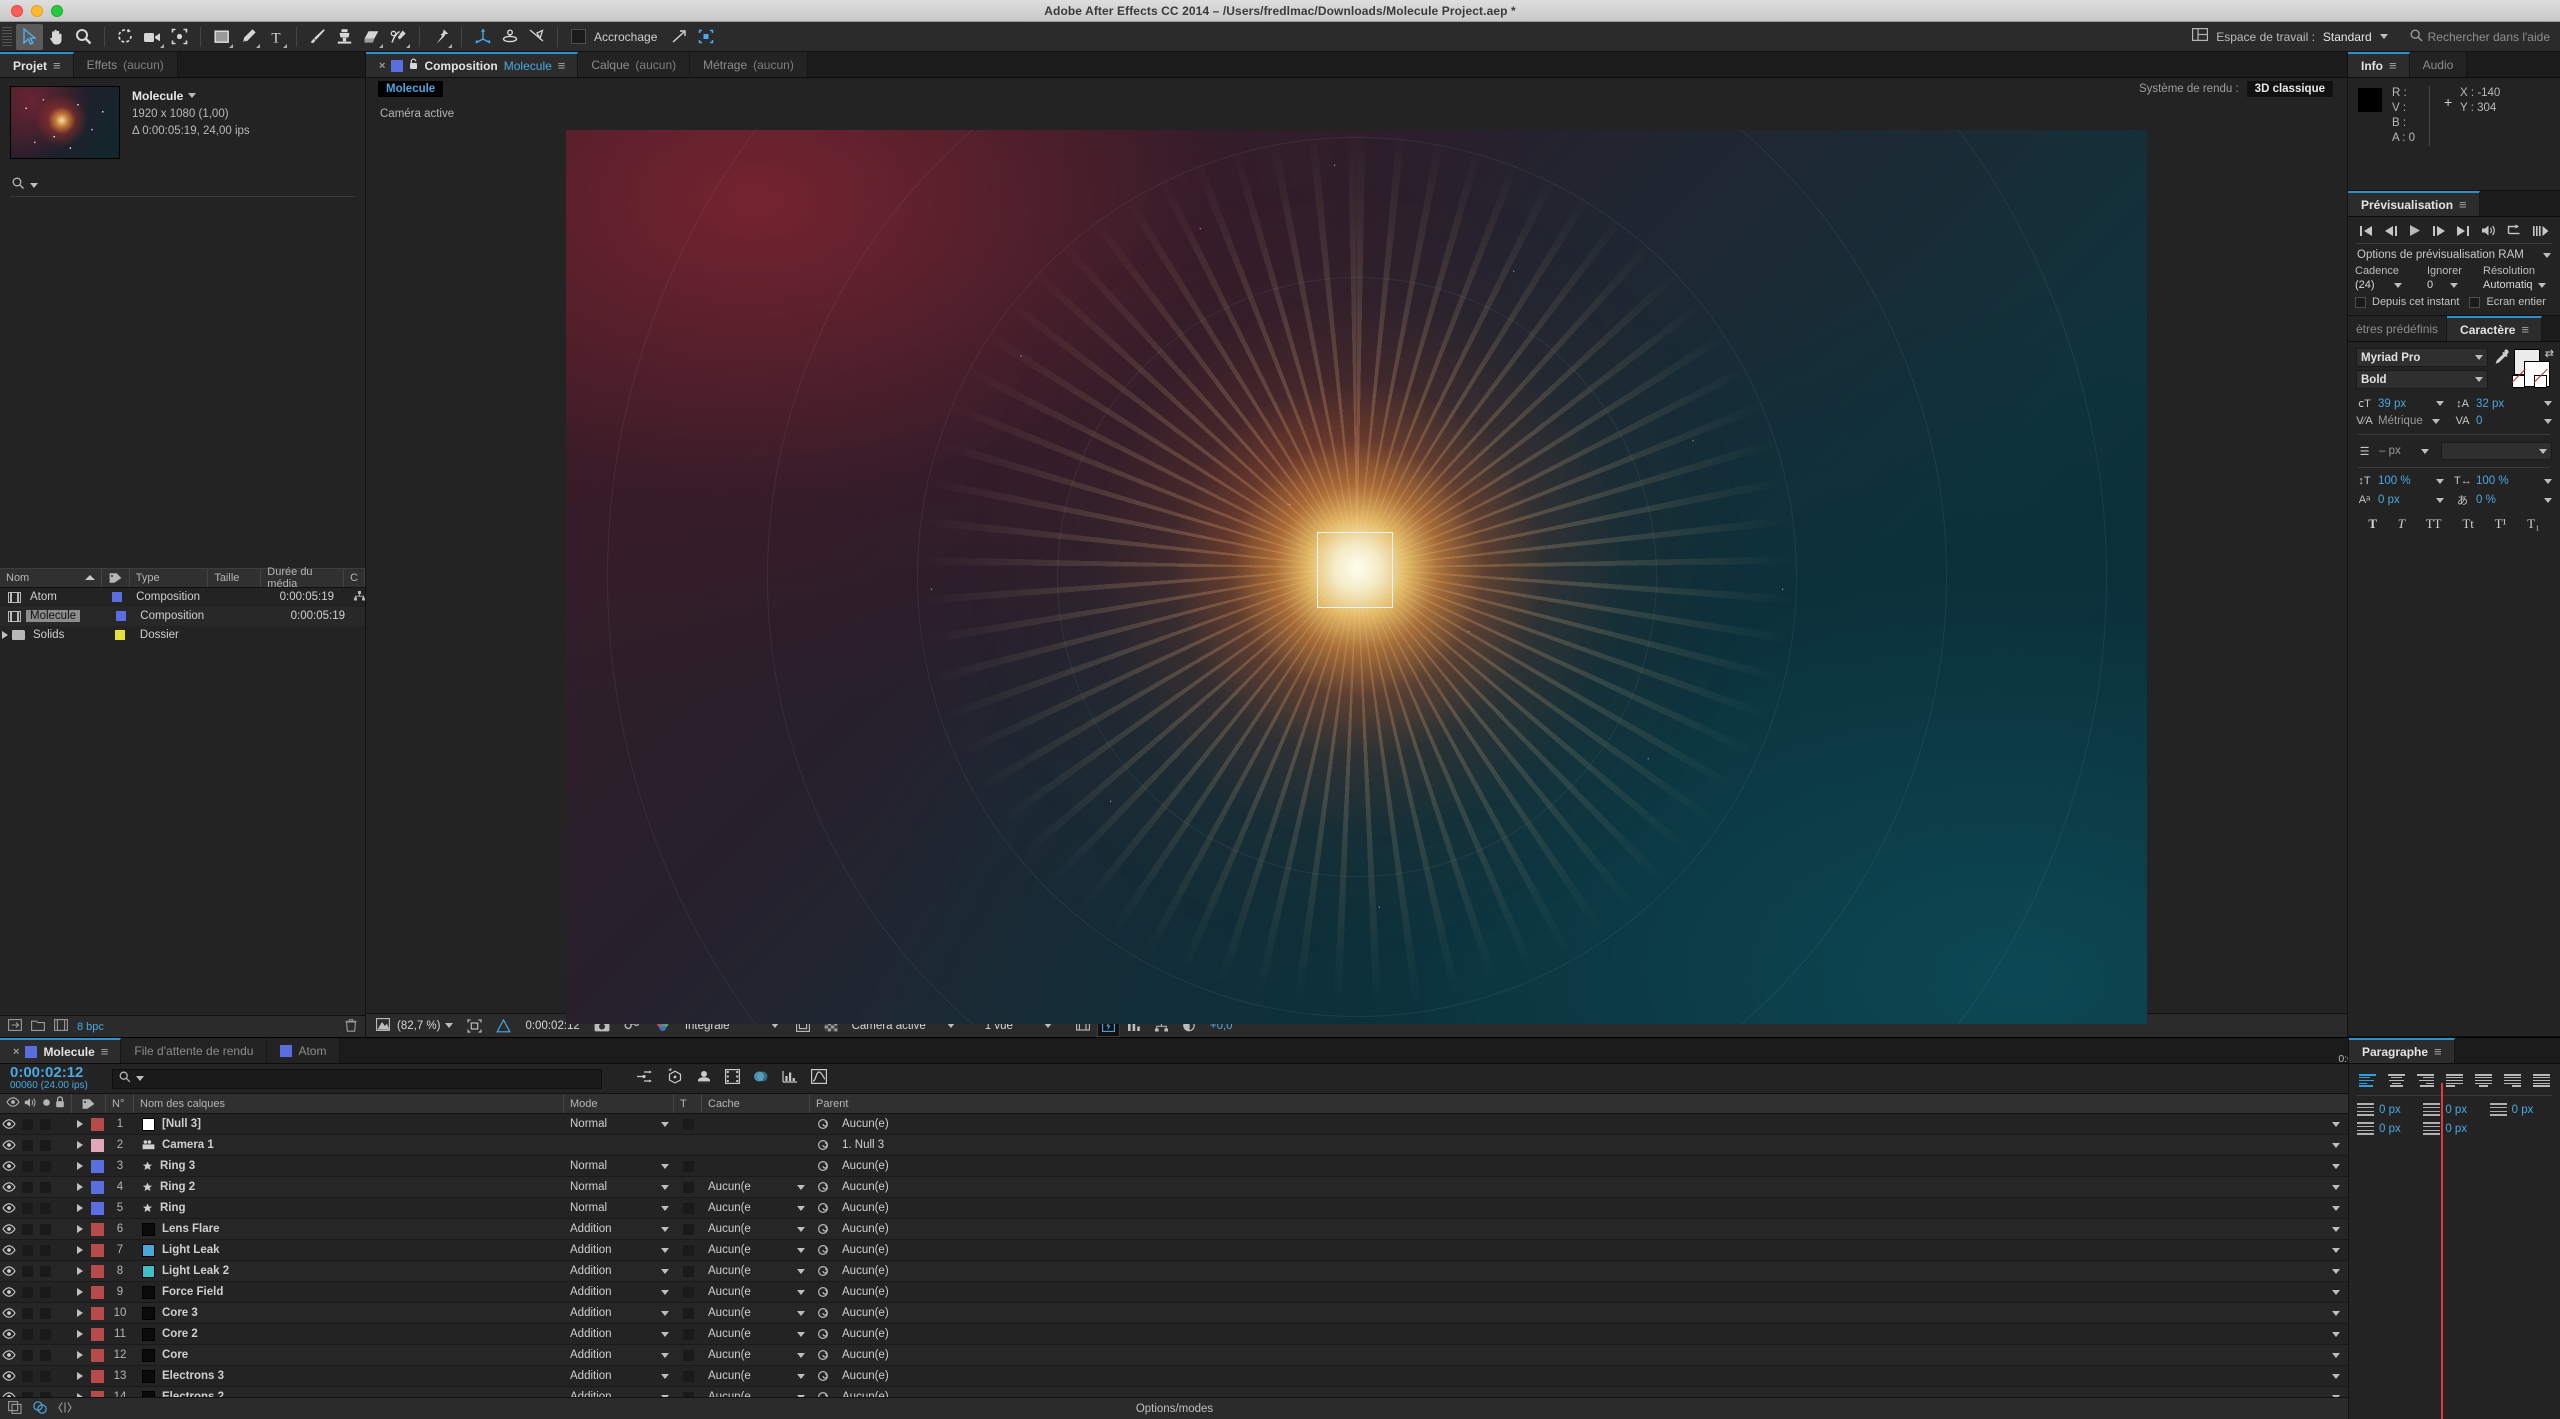  Describe the element at coordinates (56, 37) in the screenshot. I see `hand-tool` at that location.